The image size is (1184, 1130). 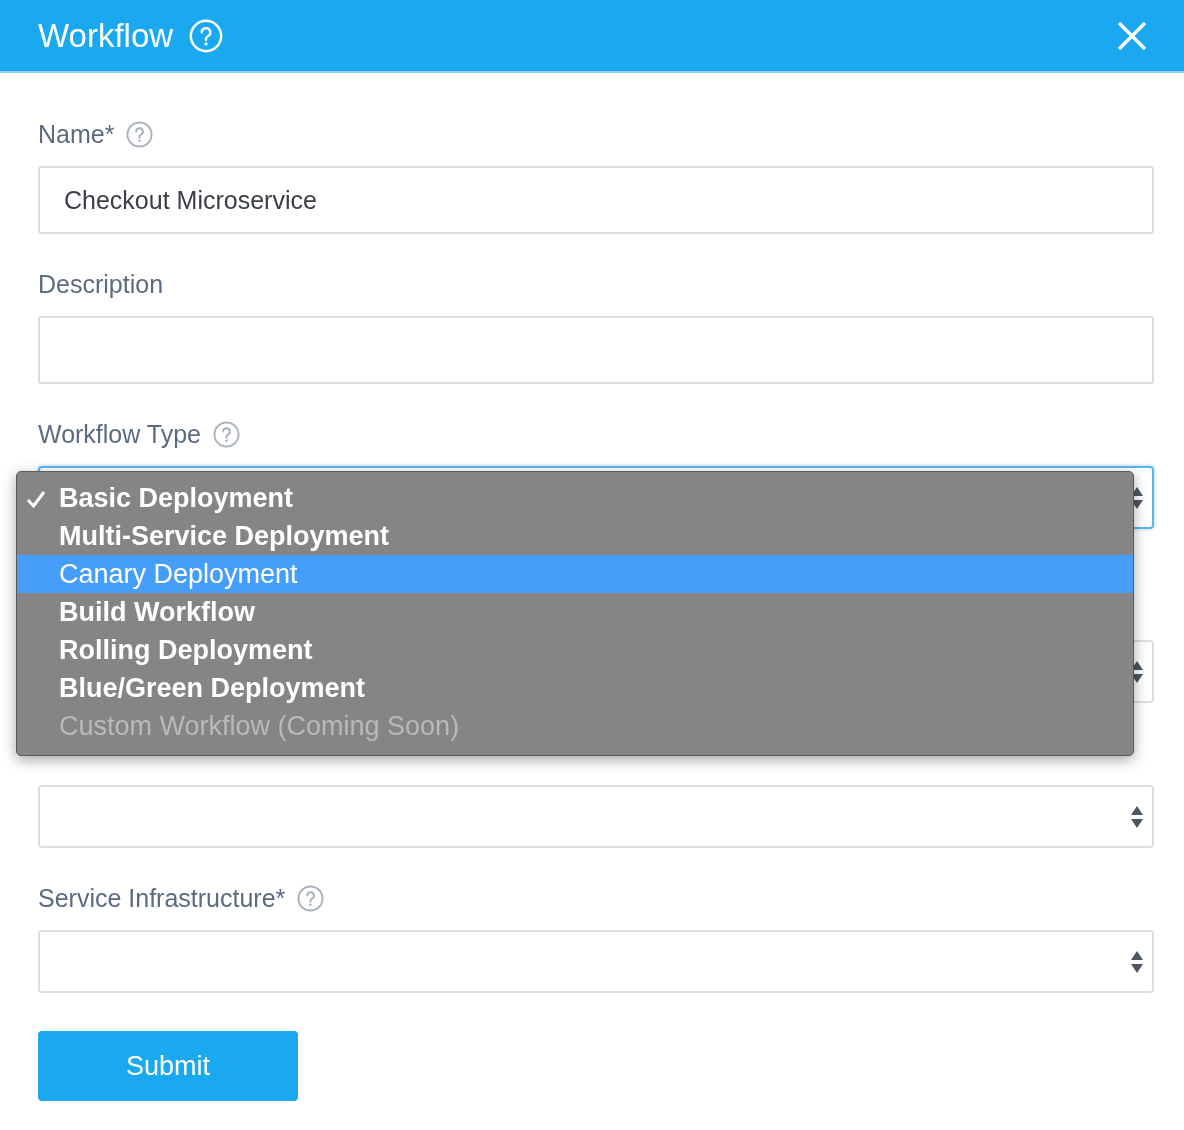 I want to click on field-label: Description, so click(x=101, y=284).